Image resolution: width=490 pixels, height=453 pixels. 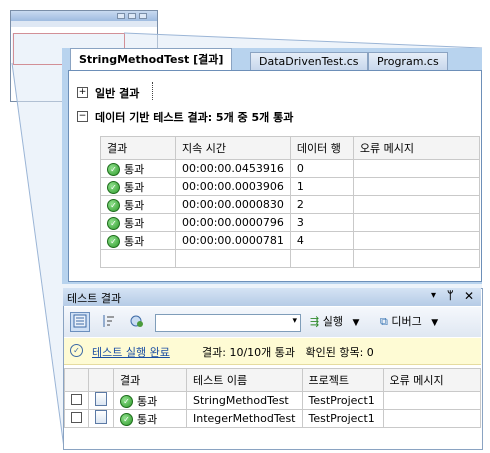 I want to click on column-header-test-name: 테스트 이름, so click(x=244, y=380).